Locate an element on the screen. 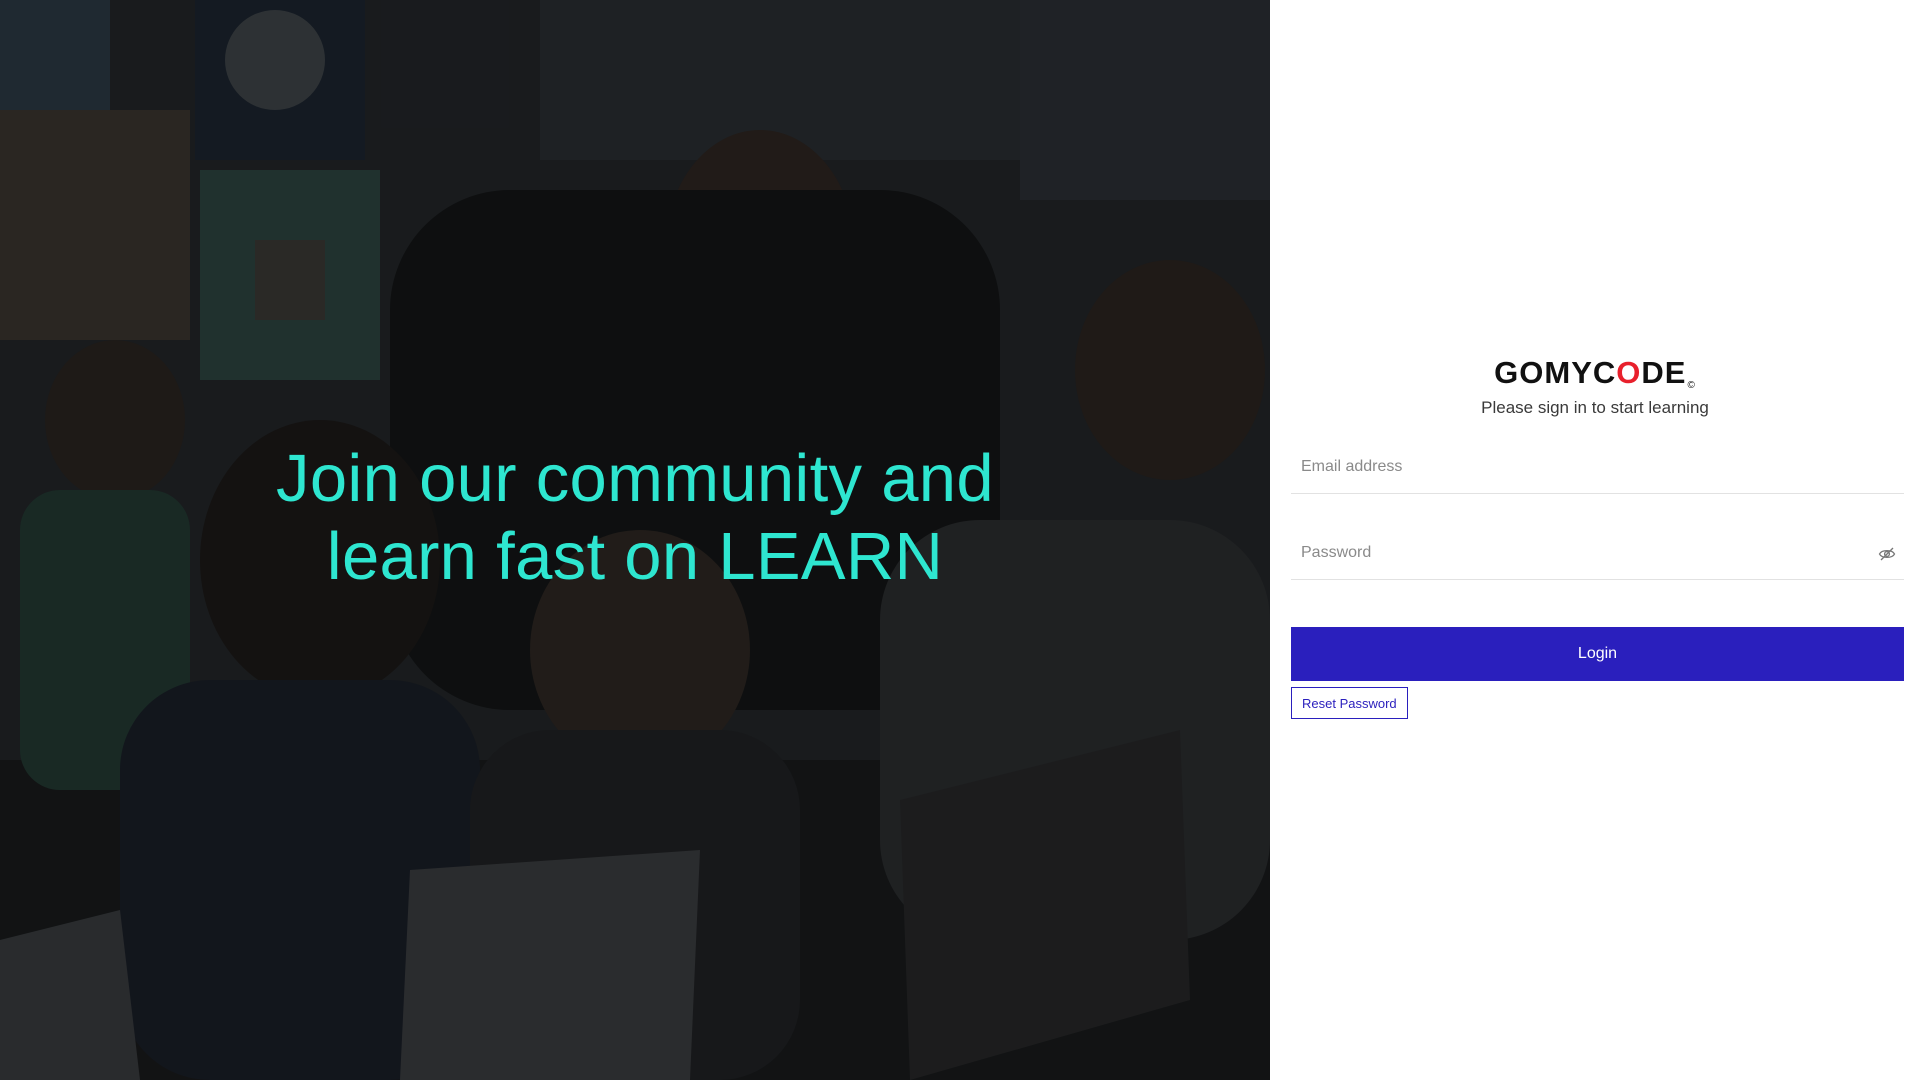 This screenshot has height=1080, width=1920. email-field-wrapper is located at coordinates (1597, 468).